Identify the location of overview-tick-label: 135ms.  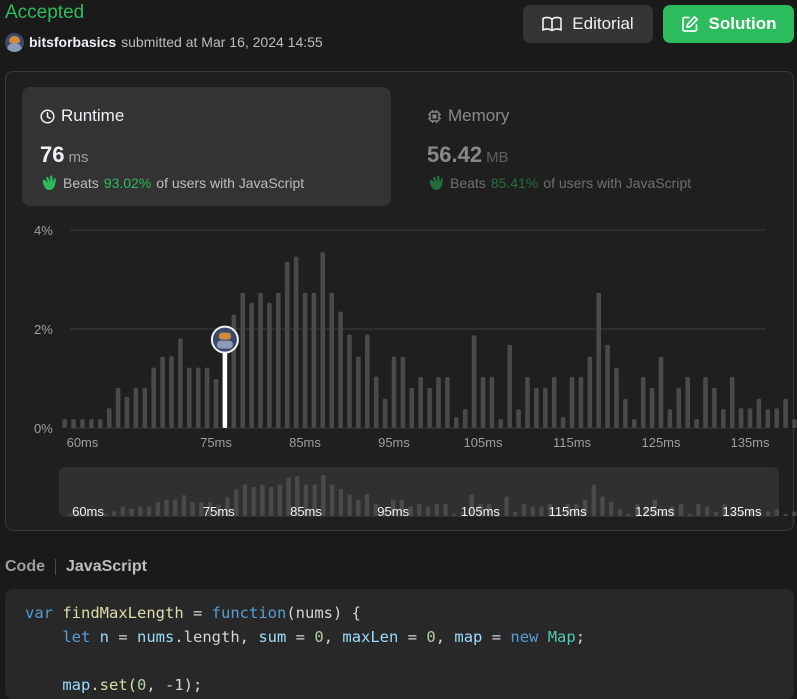
(742, 511).